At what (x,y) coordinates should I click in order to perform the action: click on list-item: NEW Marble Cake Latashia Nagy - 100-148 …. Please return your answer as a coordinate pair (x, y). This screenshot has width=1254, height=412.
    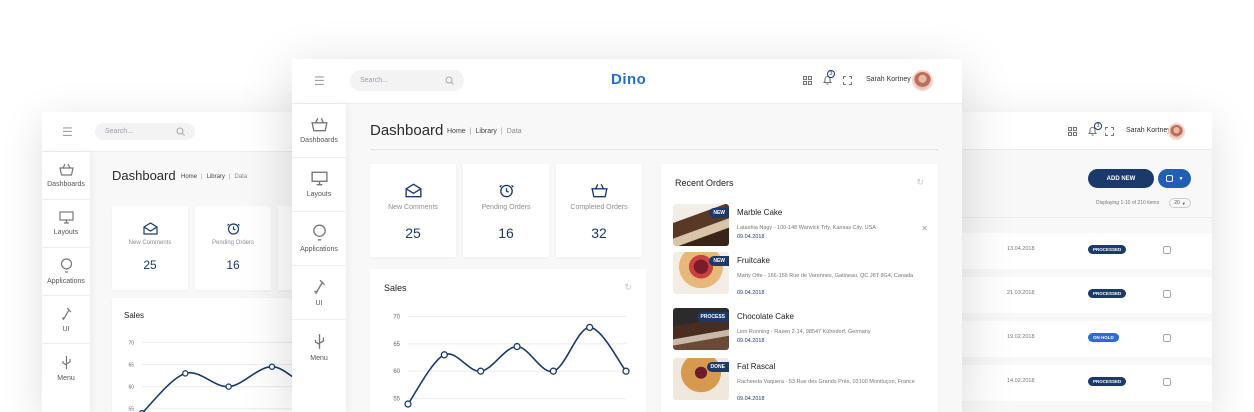
    Looking at the image, I should click on (800, 227).